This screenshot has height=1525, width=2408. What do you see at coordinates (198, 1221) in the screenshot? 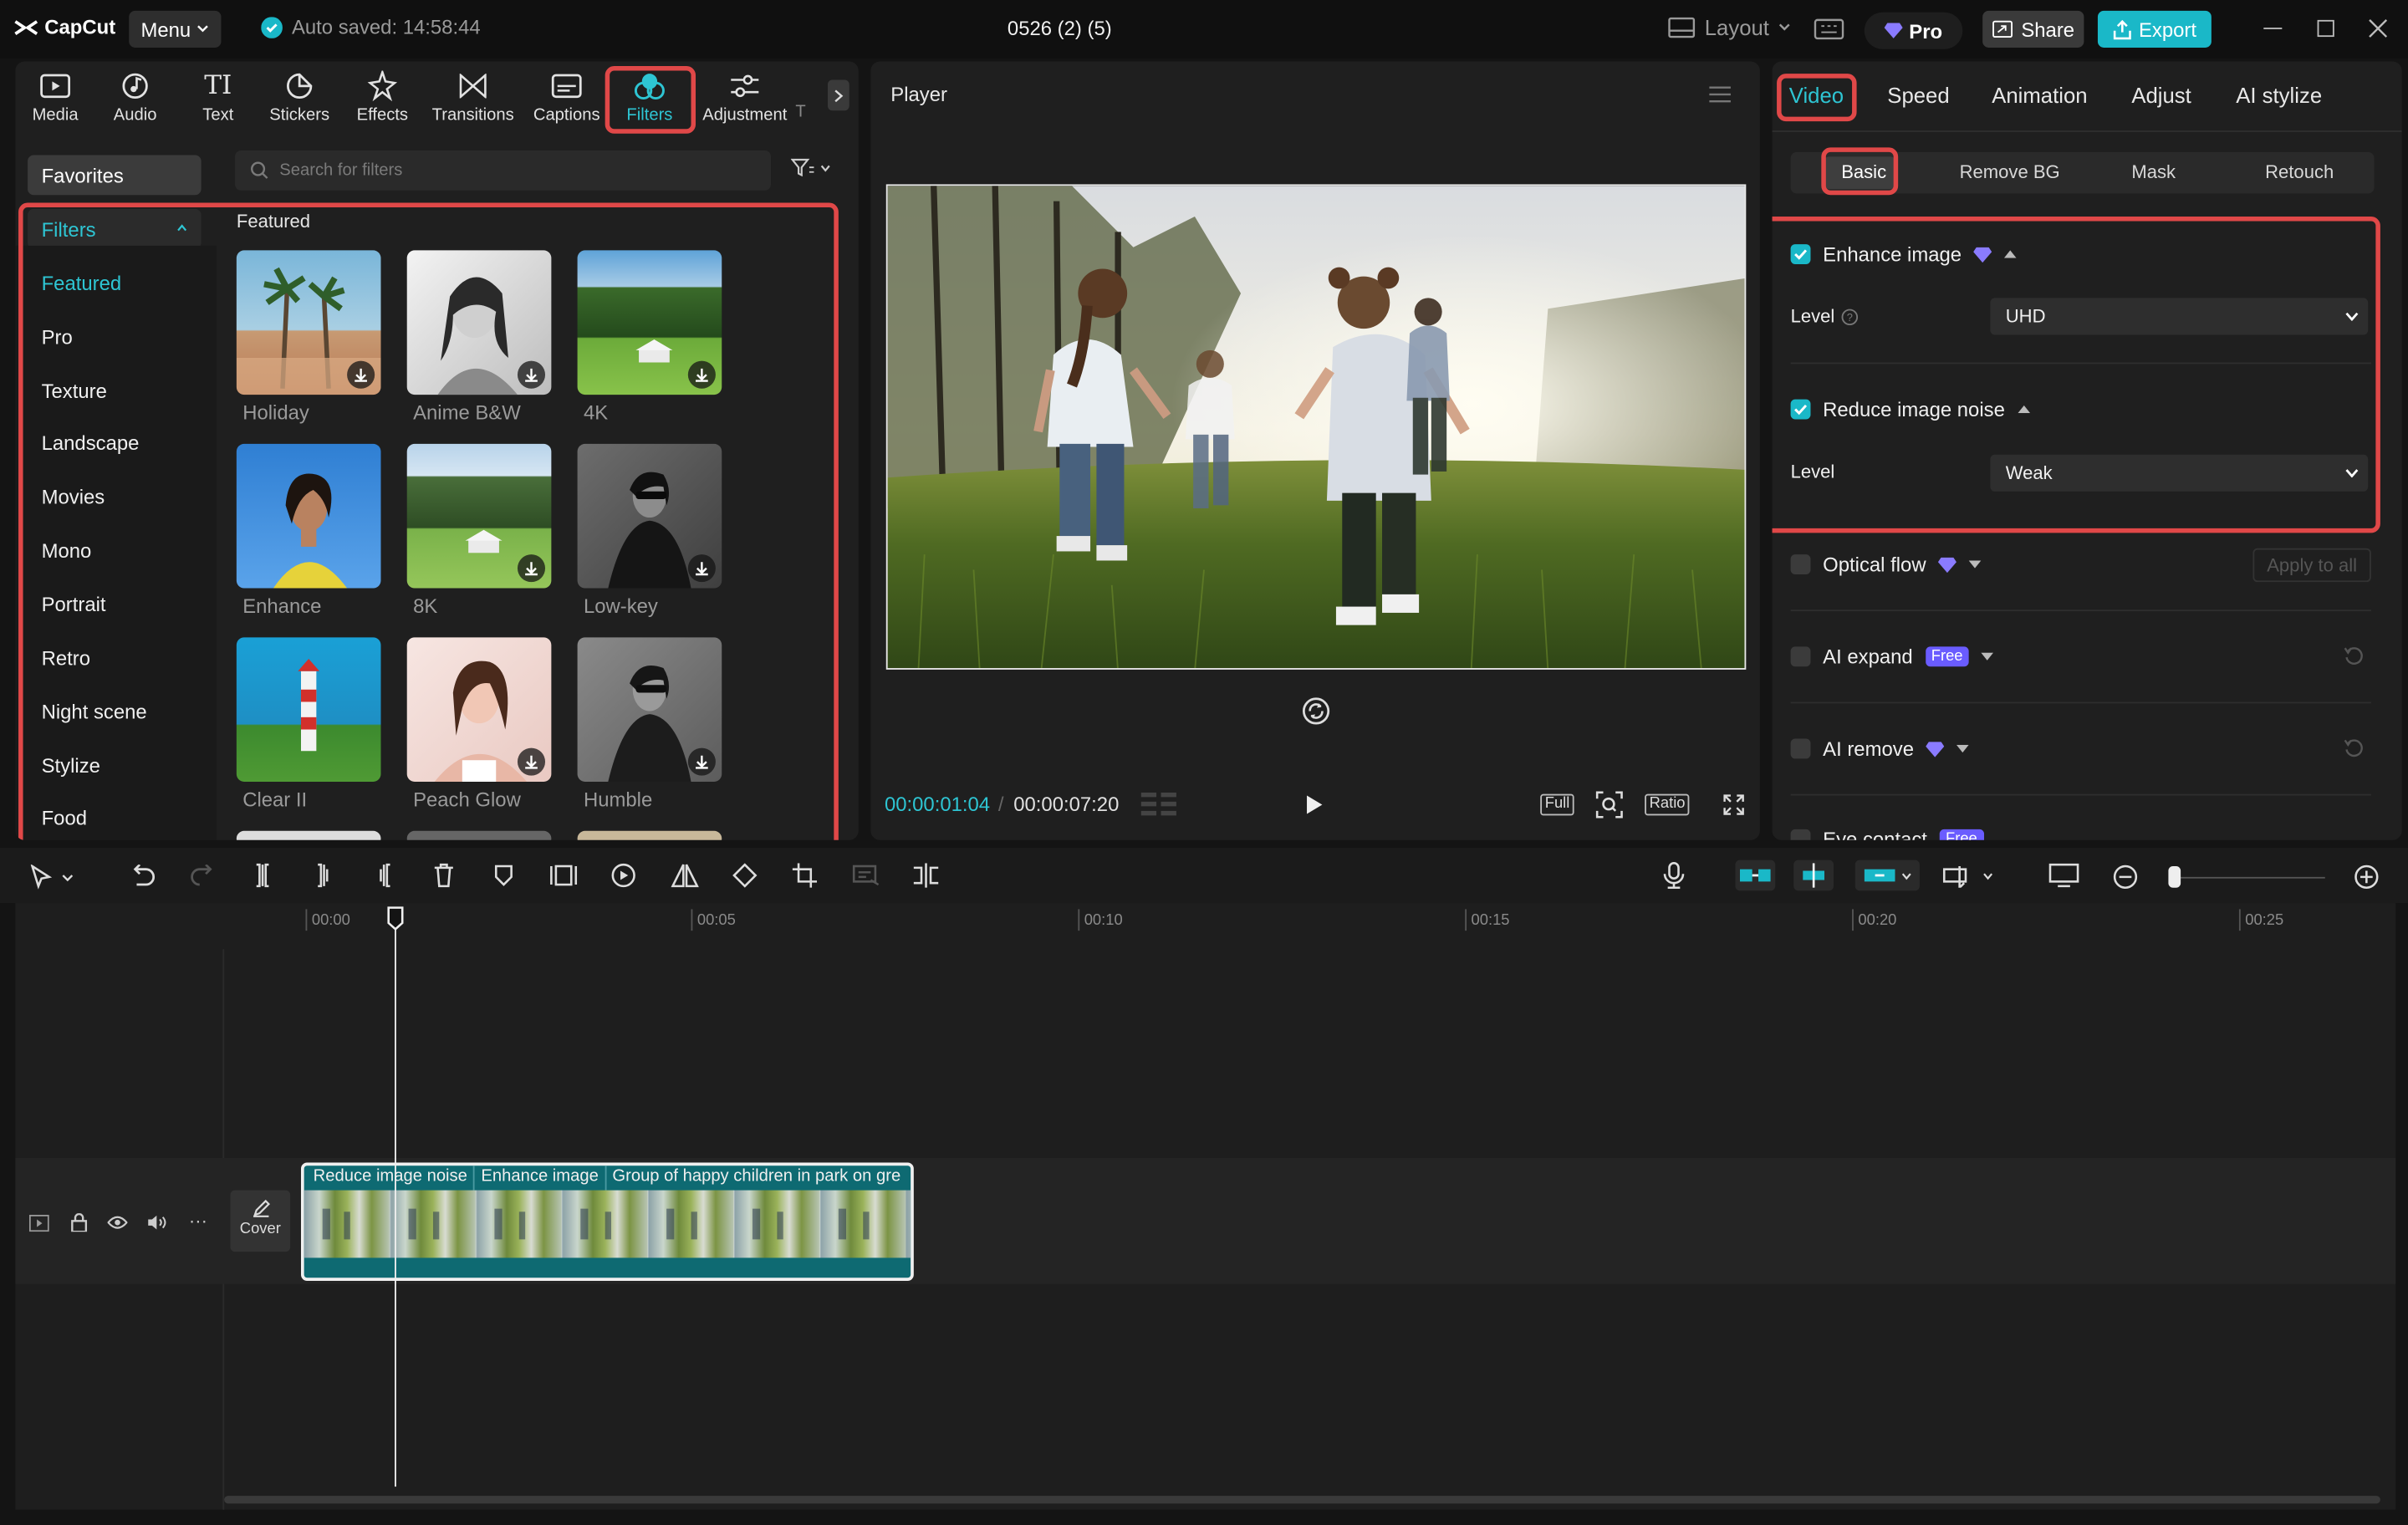
I see `more-options-icon: ···` at bounding box center [198, 1221].